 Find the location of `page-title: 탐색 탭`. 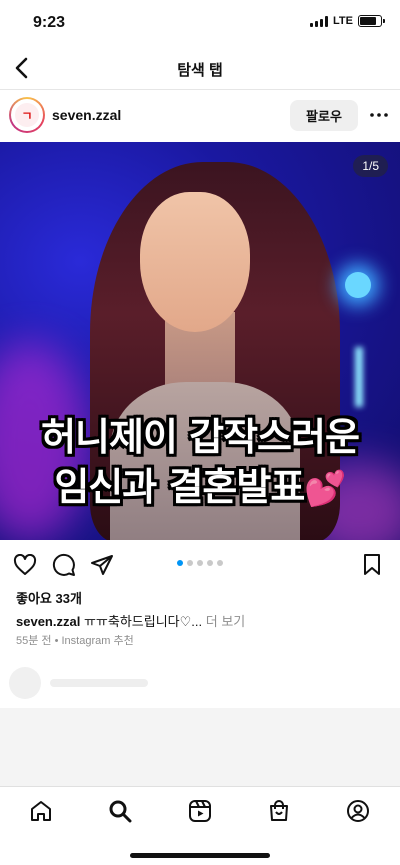

page-title: 탐색 탭 is located at coordinates (200, 70).